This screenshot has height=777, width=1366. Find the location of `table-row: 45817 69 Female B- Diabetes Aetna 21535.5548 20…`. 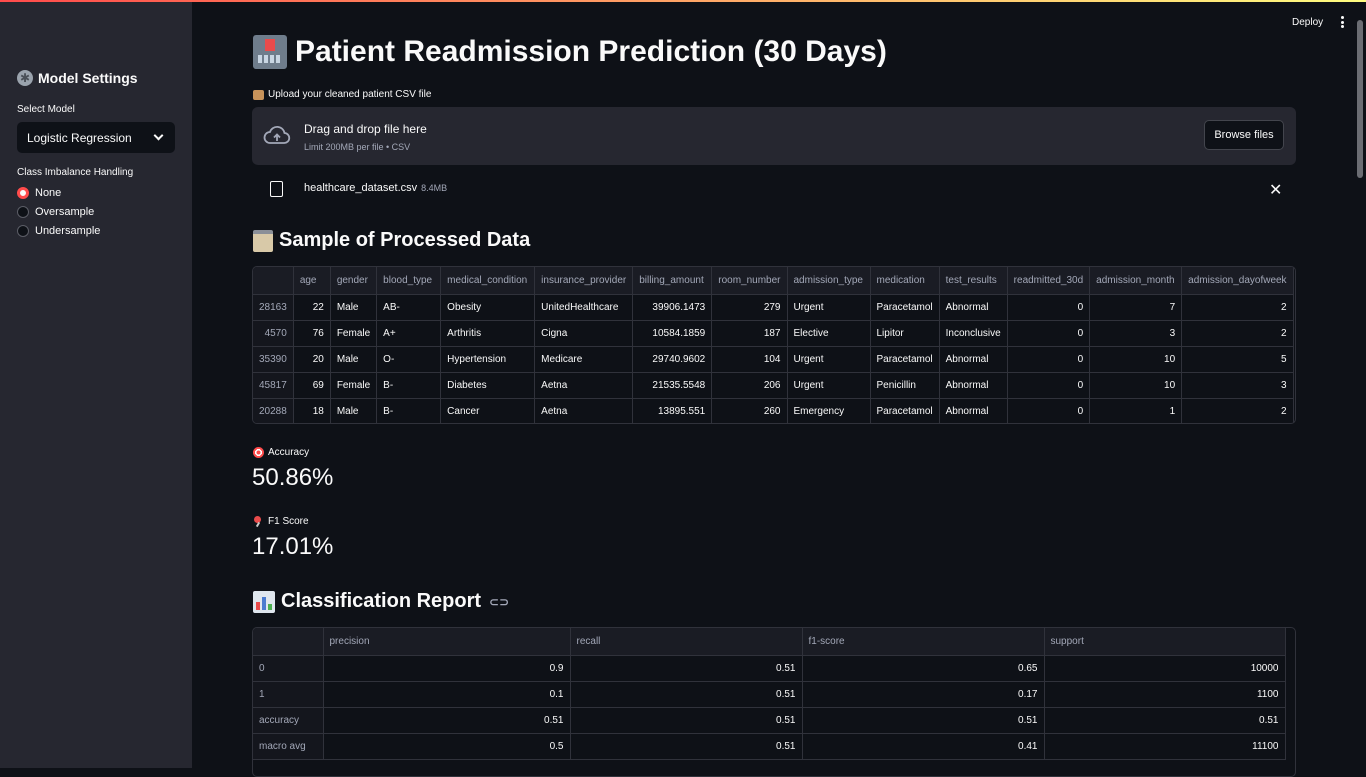

table-row: 45817 69 Female B- Diabetes Aetna 21535.5548 20… is located at coordinates (773, 385).